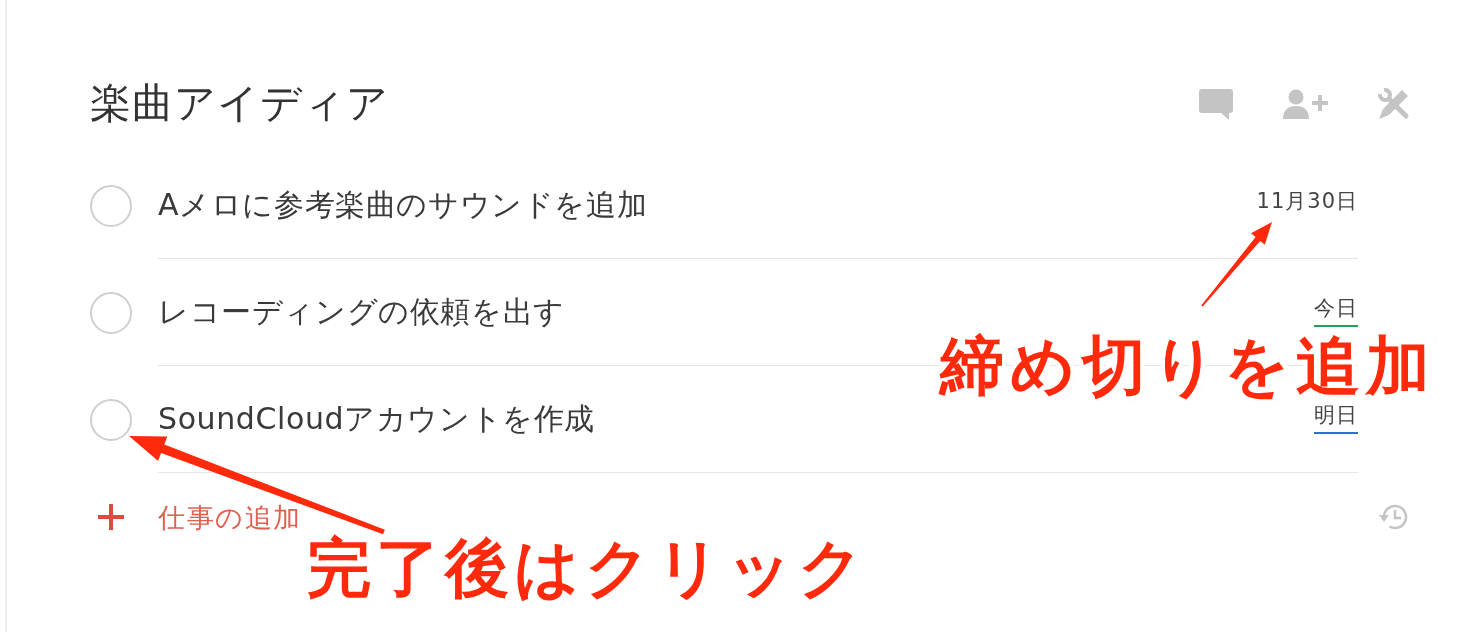 The width and height of the screenshot is (1480, 632). I want to click on history-icon, so click(1394, 517).